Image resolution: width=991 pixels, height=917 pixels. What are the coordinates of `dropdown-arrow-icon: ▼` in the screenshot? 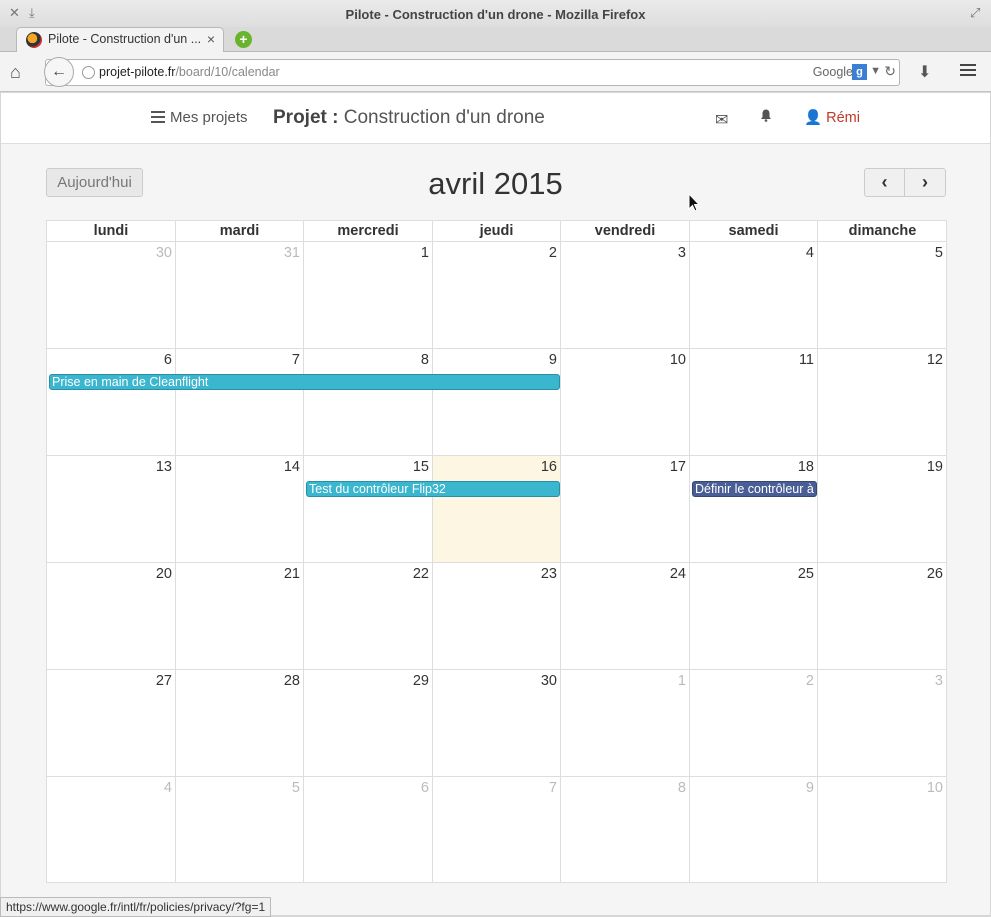 It's located at (875, 71).